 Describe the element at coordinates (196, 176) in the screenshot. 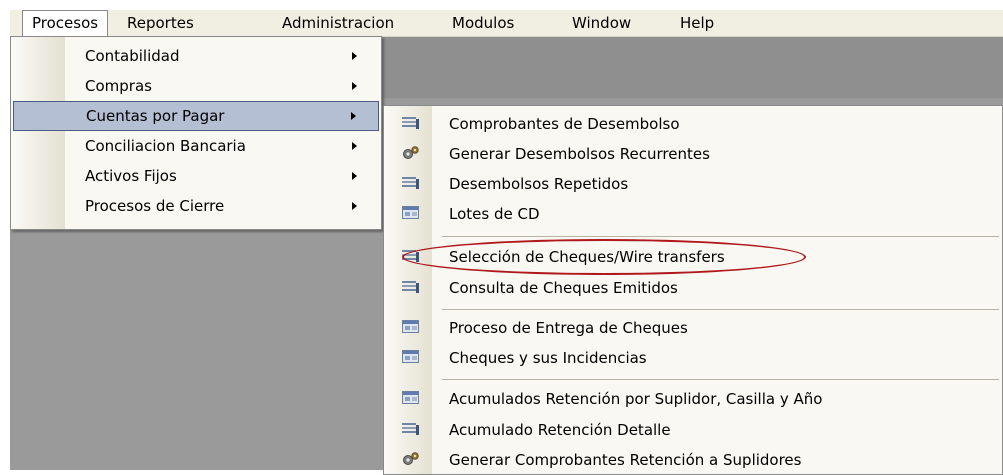

I see `menu-item-activos-fijos: Activos Fijos` at that location.